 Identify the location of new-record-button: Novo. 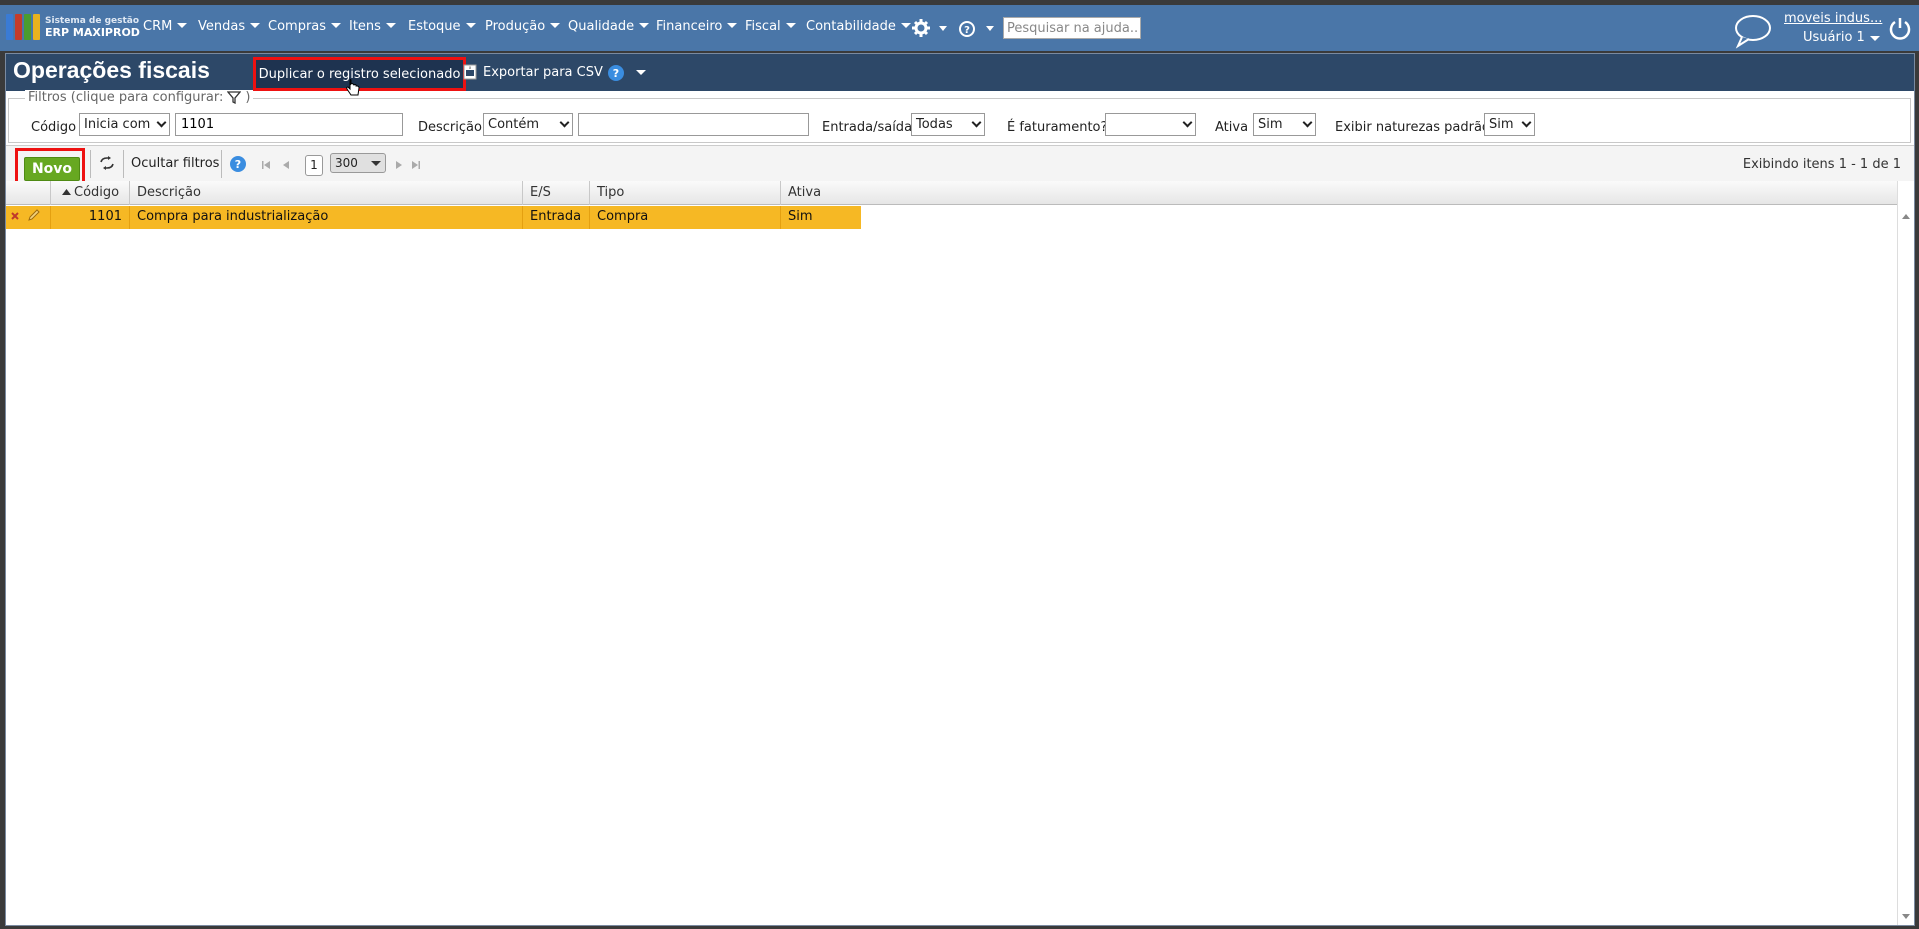
(52, 169).